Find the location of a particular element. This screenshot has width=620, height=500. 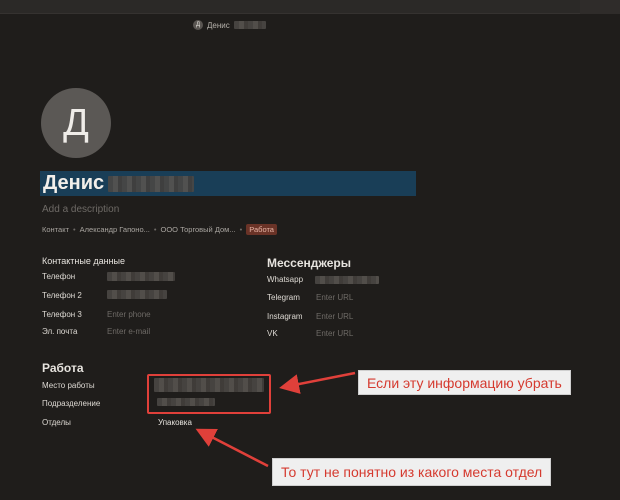

arrow-to-box is located at coordinates (317, 382).